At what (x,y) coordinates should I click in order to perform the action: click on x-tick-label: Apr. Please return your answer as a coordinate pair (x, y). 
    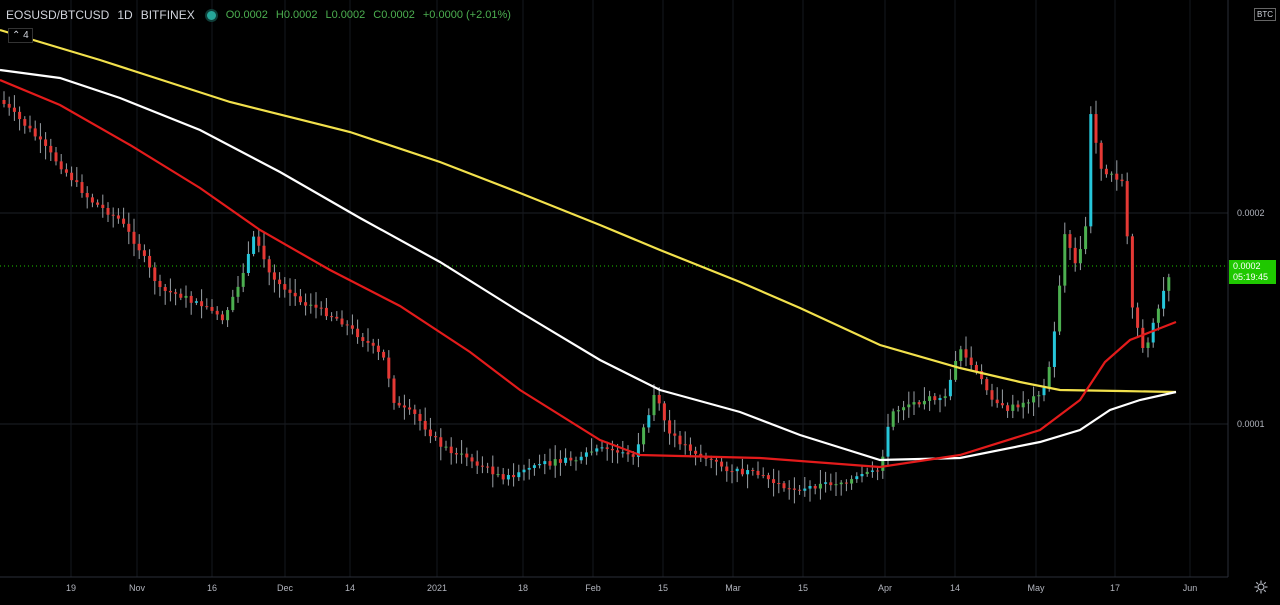
    Looking at the image, I should click on (885, 588).